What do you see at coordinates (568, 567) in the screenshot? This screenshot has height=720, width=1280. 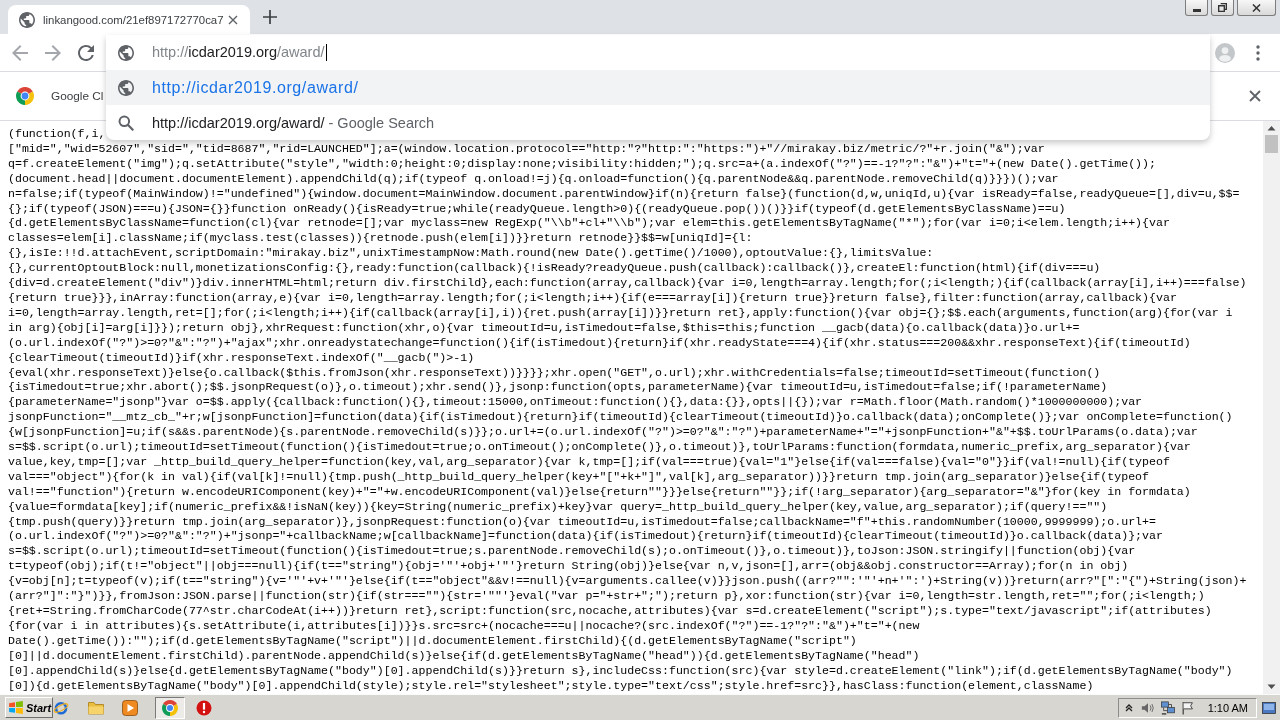 I see `code-line: t=typeof(obj);if(t!="object"||obj===null){if(t=="string"){obj='"'+obj+'"'}return String(obj)}else{var n,v,json=[],arr=(obj&&obj.constructor==Array);for(n in obj)` at bounding box center [568, 567].